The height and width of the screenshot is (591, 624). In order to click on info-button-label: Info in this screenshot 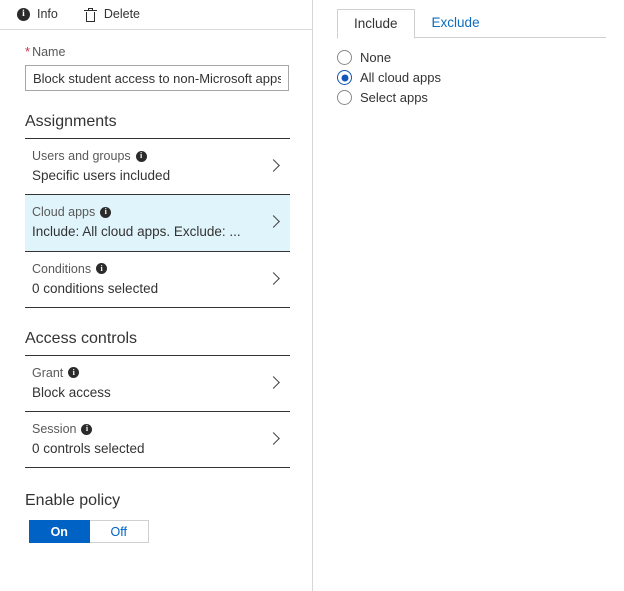, I will do `click(47, 14)`.